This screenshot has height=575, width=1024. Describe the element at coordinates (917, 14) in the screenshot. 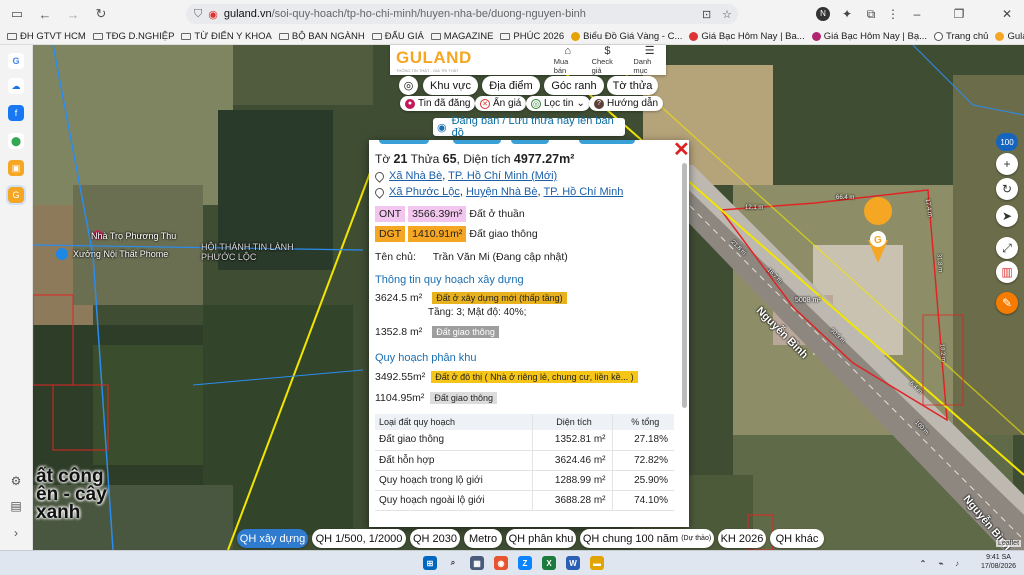

I see `minimize-icon: –` at that location.